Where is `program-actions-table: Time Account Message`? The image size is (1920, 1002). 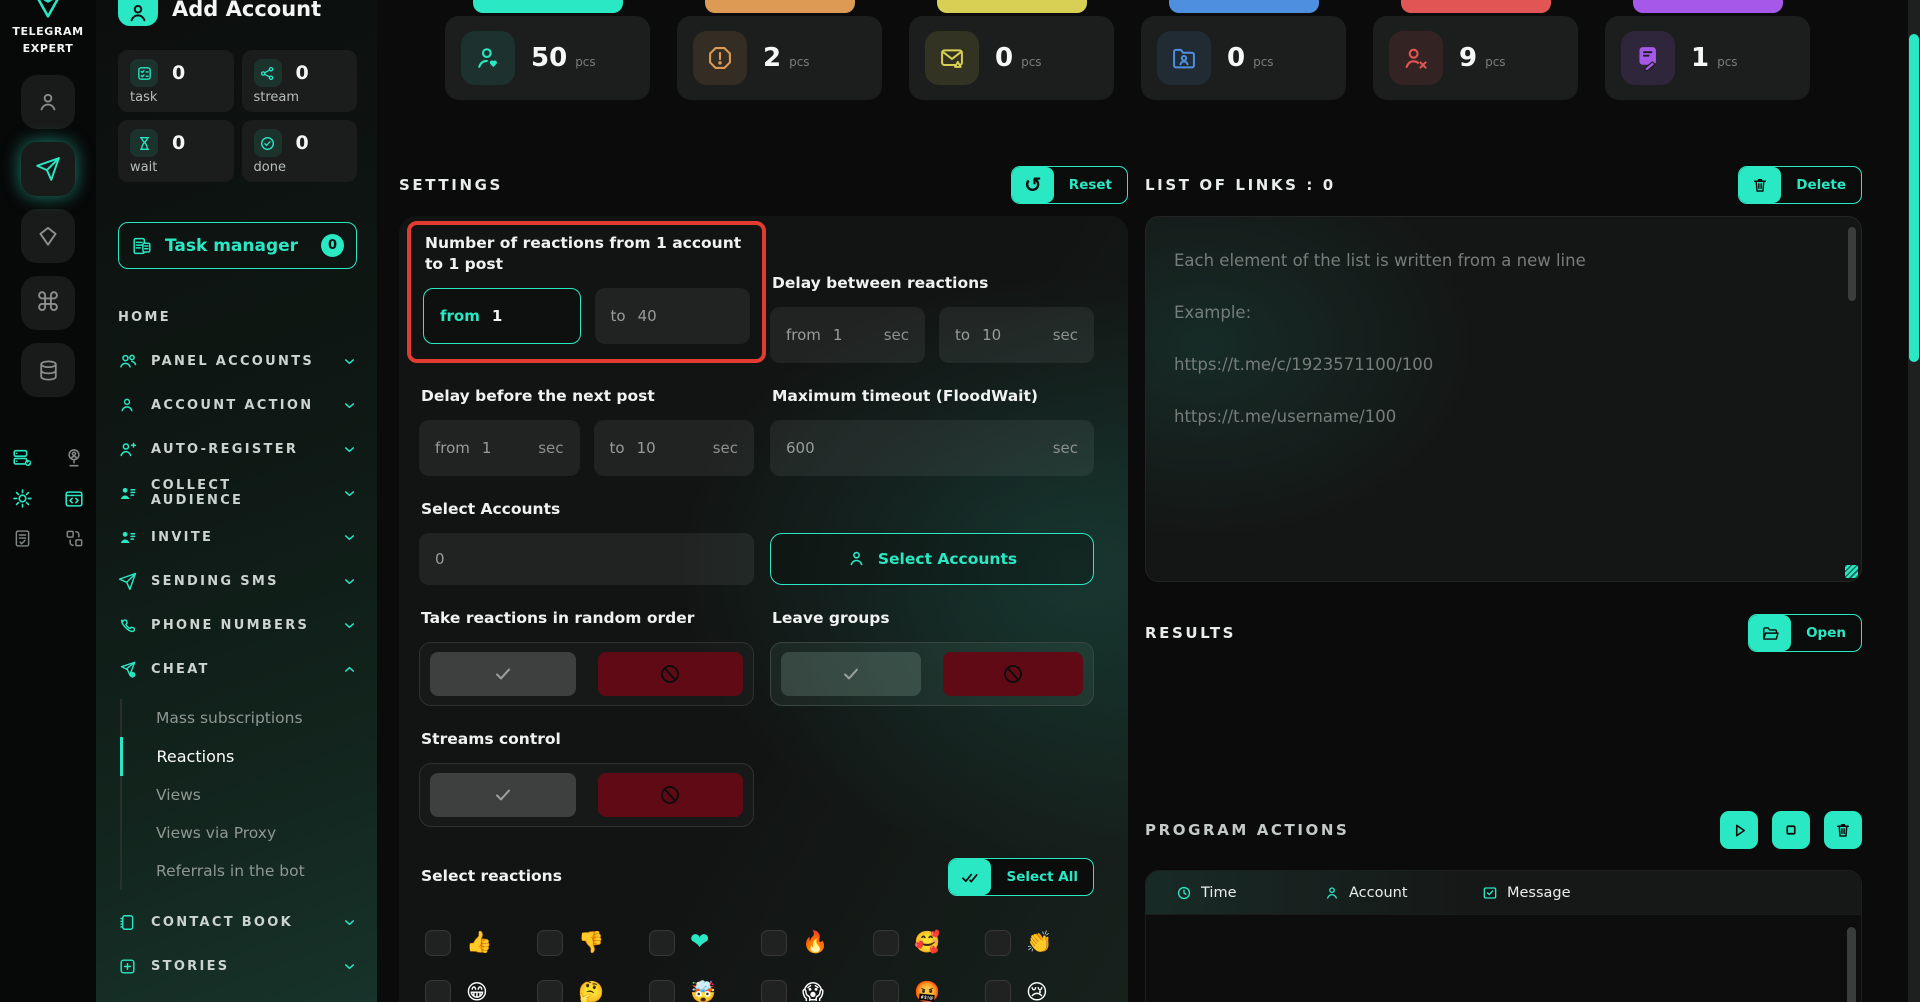 program-actions-table: Time Account Message is located at coordinates (1503, 936).